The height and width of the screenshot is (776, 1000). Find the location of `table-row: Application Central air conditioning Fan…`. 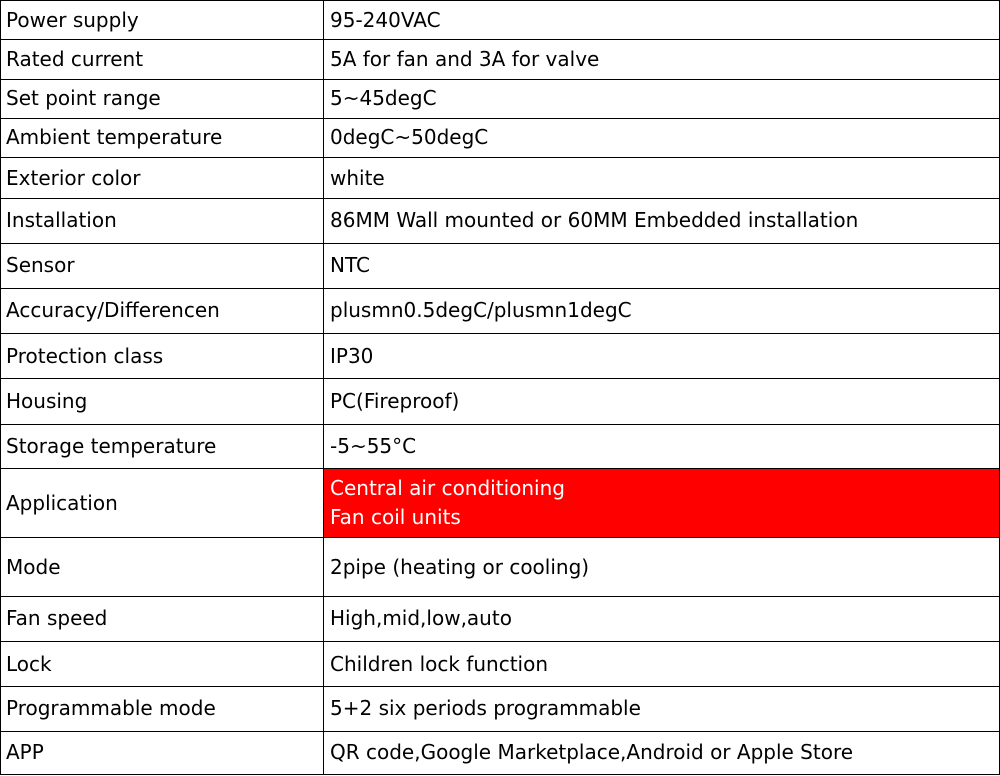

table-row: Application Central air conditioning Fan… is located at coordinates (500, 503).